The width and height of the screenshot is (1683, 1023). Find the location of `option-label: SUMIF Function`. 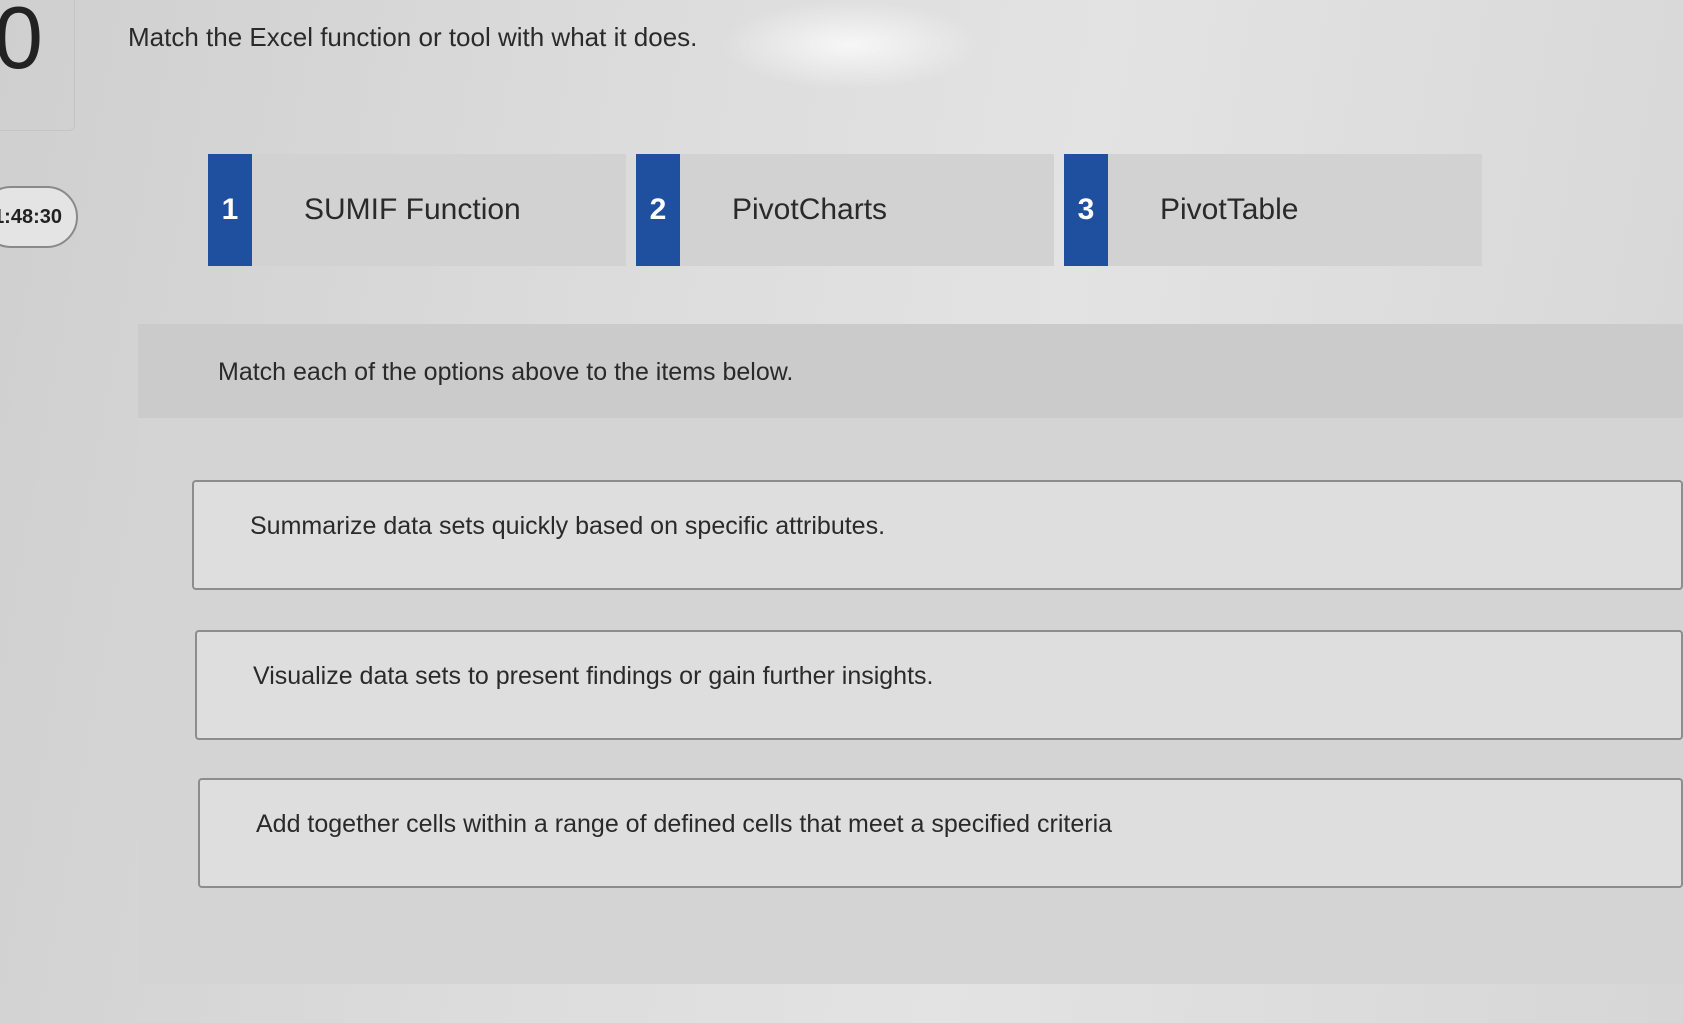

option-label: SUMIF Function is located at coordinates (412, 209).